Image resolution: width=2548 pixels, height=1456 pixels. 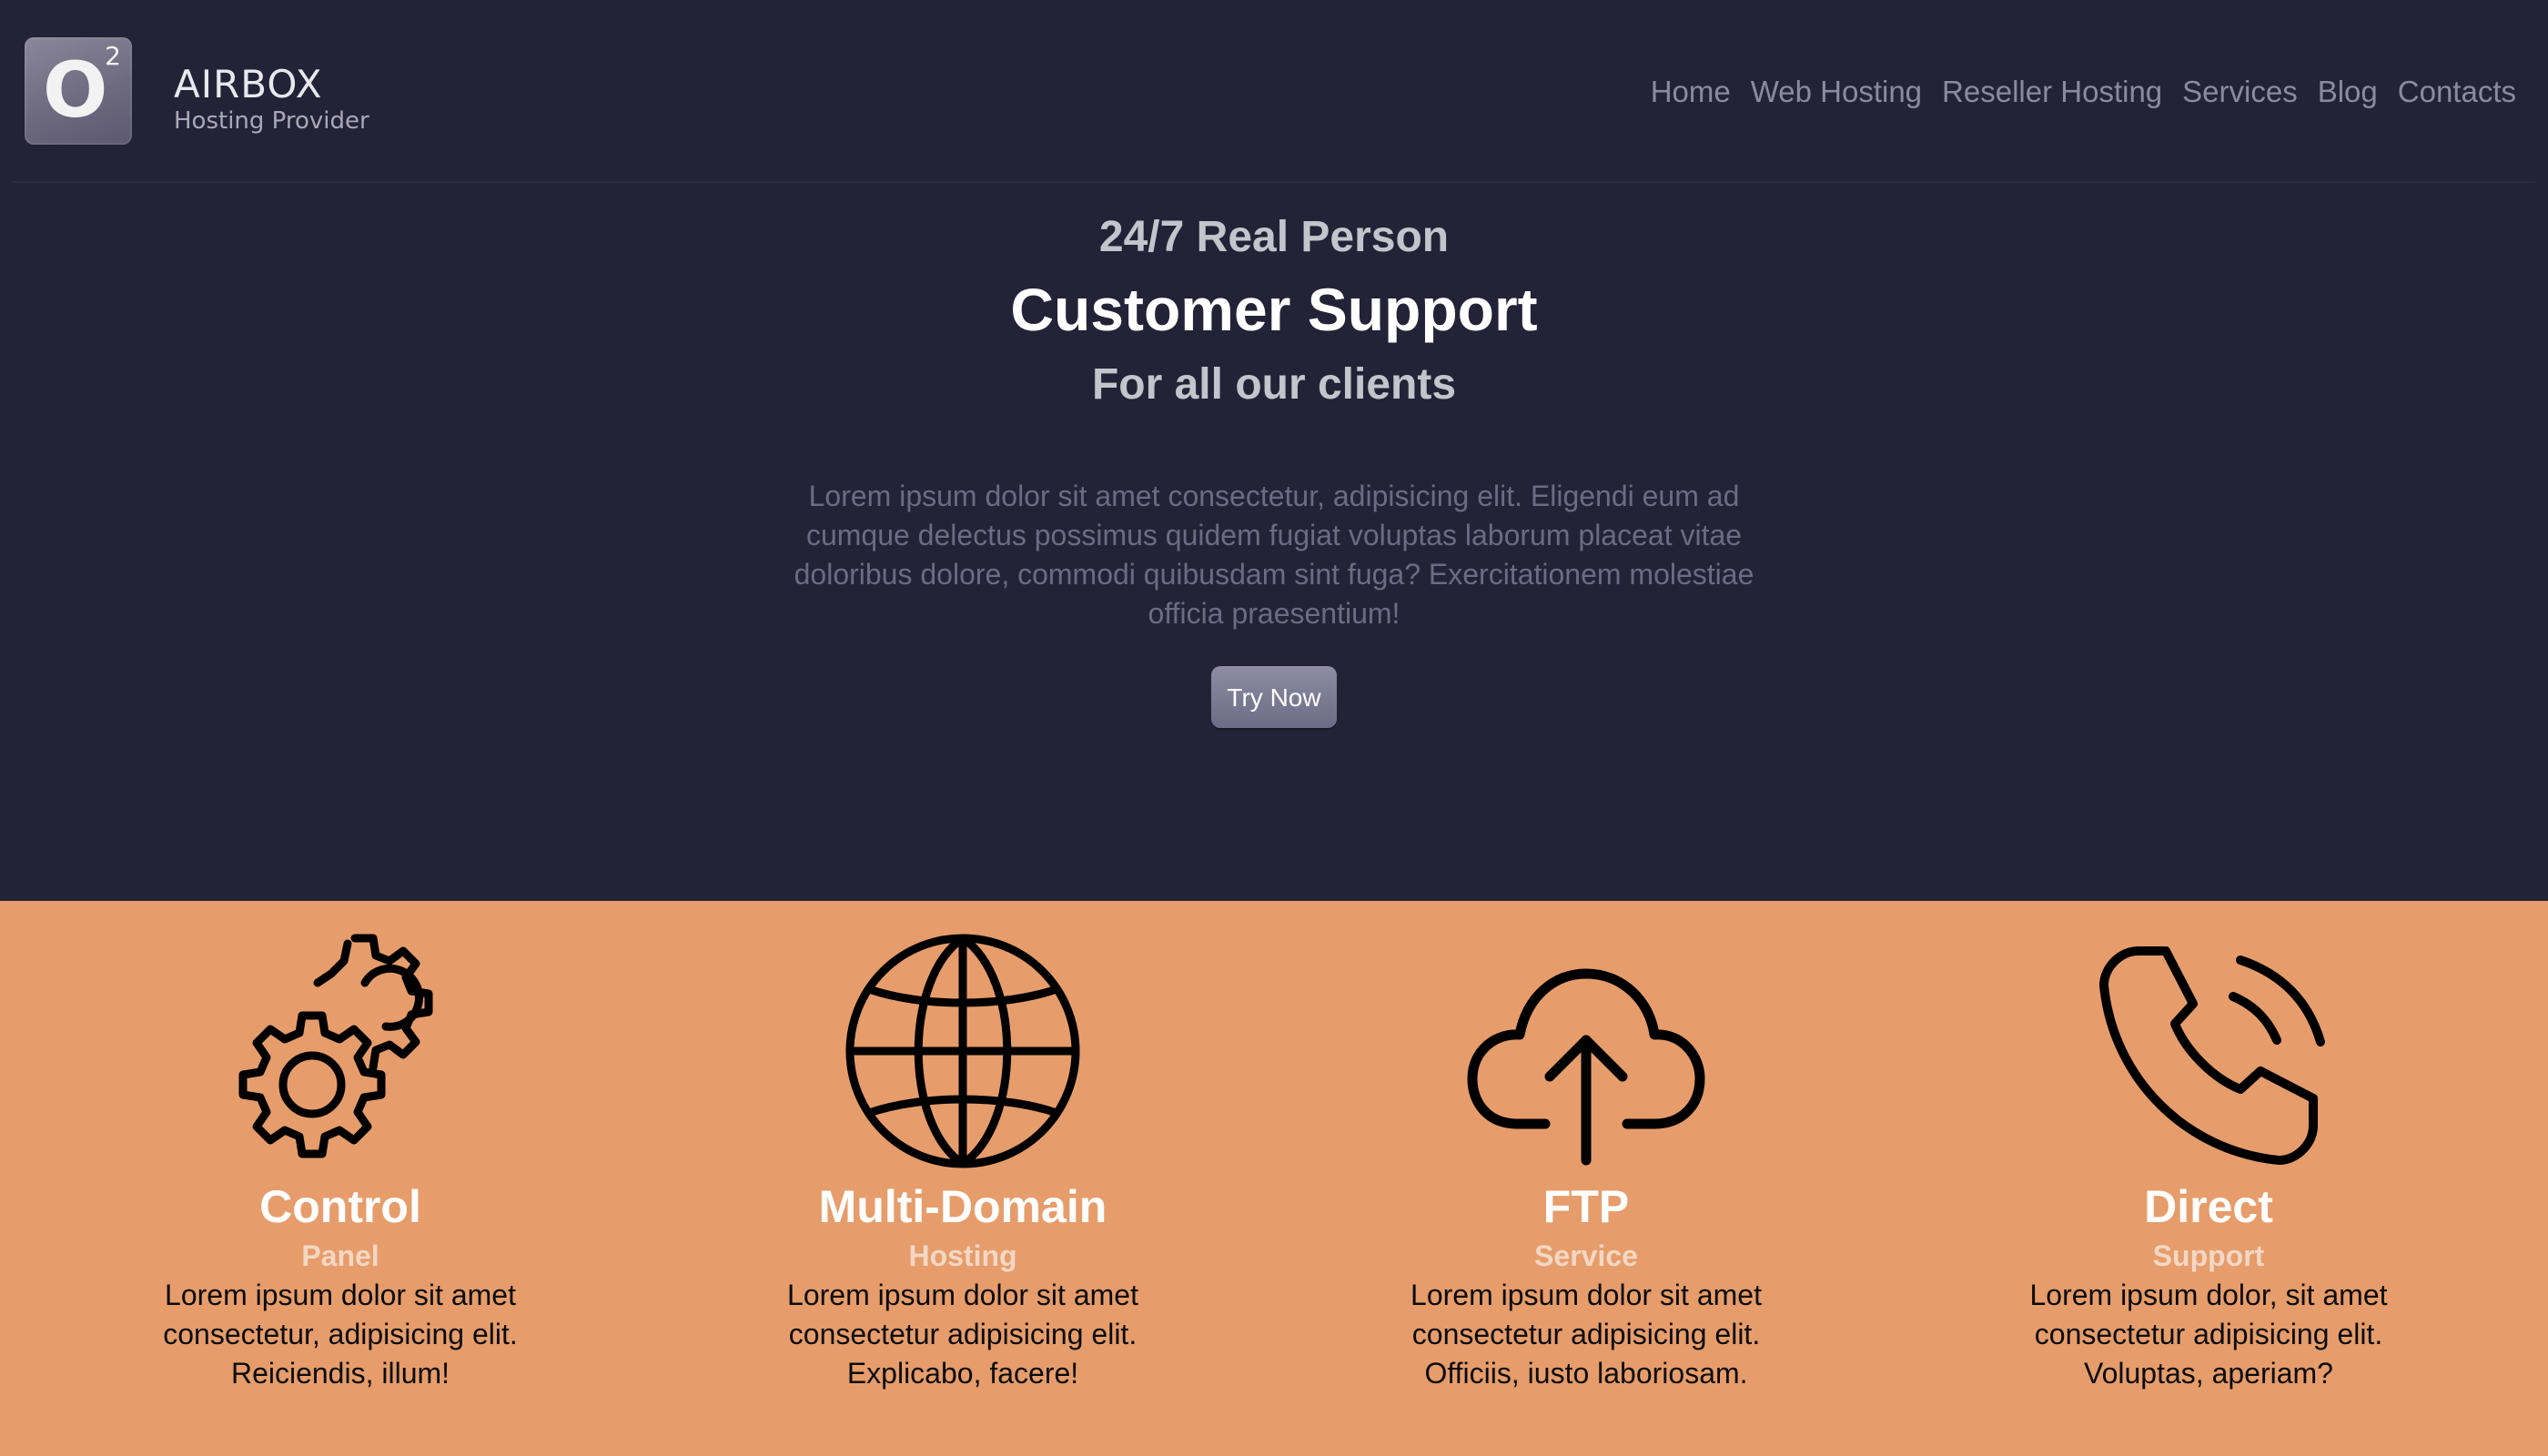 What do you see at coordinates (340, 1206) in the screenshot?
I see `feature-title: Control` at bounding box center [340, 1206].